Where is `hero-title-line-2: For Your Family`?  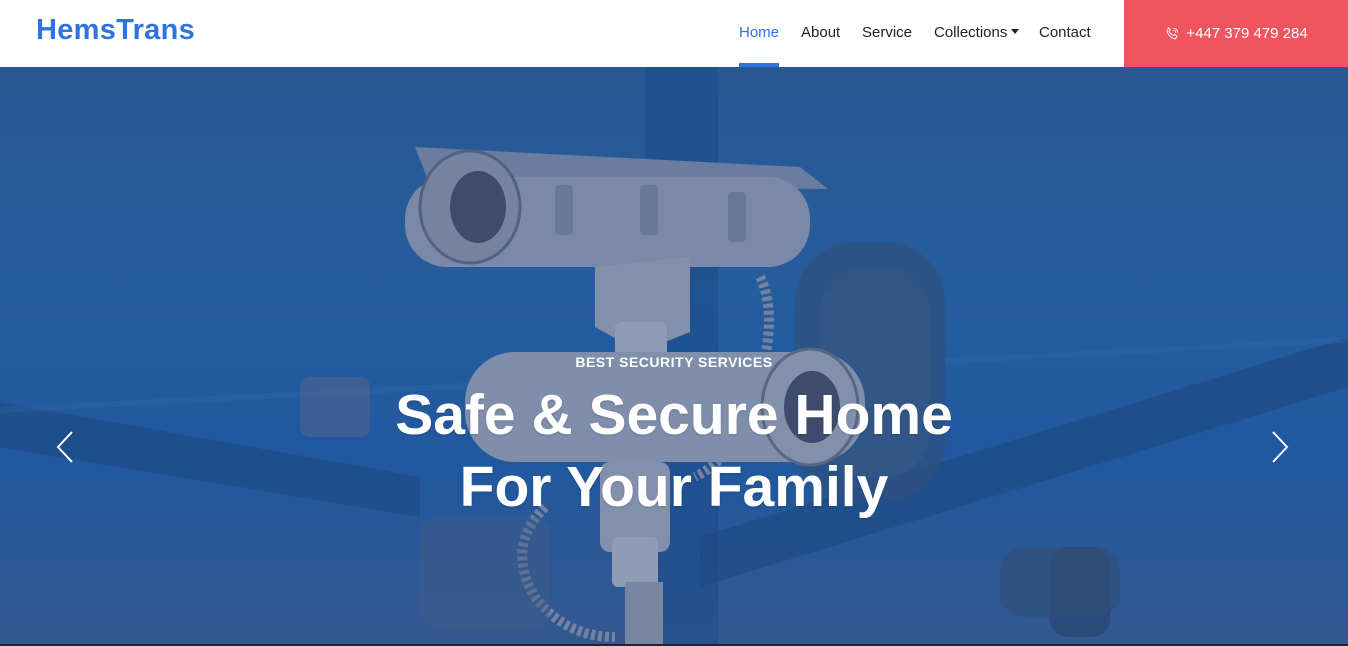
hero-title-line-2: For Your Family is located at coordinates (674, 487).